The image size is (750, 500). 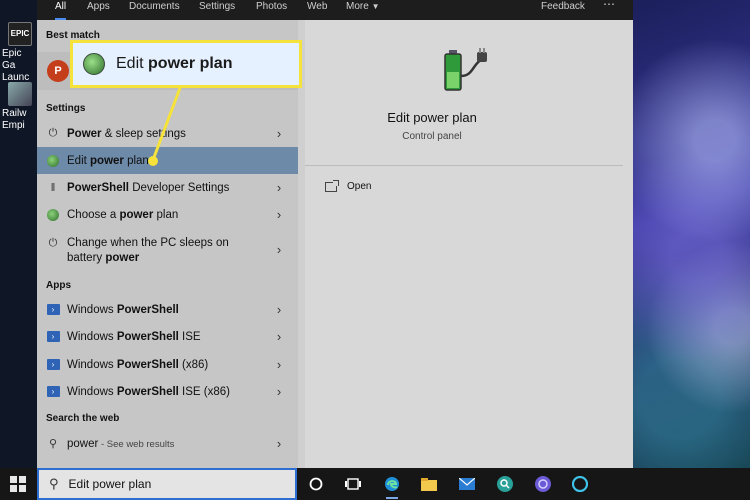 I want to click on callout-edit-power-plan: Edit power plan, so click(x=186, y=64).